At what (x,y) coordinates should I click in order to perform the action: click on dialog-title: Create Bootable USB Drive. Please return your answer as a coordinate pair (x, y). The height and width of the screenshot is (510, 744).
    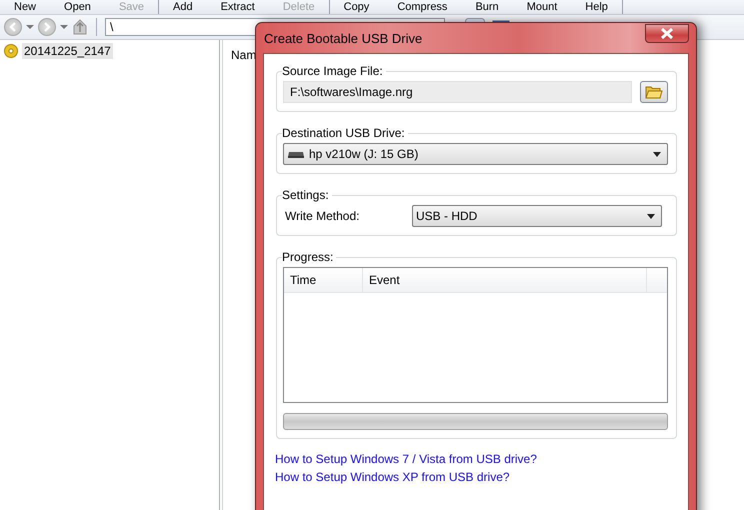
    Looking at the image, I should click on (342, 38).